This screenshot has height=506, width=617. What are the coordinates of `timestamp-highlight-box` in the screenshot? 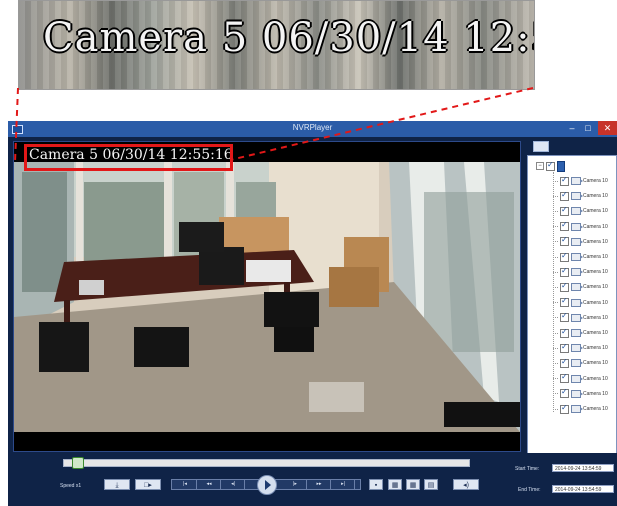 It's located at (128, 157).